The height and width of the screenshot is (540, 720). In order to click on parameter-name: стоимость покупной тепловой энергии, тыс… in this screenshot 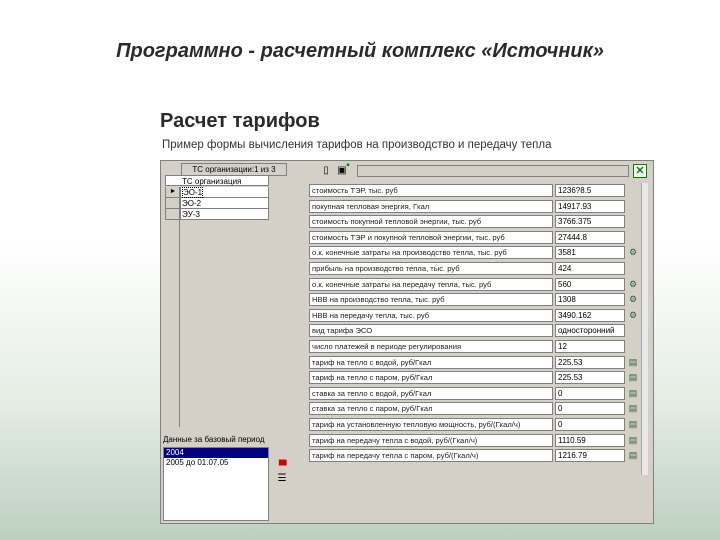, I will do `click(431, 222)`.